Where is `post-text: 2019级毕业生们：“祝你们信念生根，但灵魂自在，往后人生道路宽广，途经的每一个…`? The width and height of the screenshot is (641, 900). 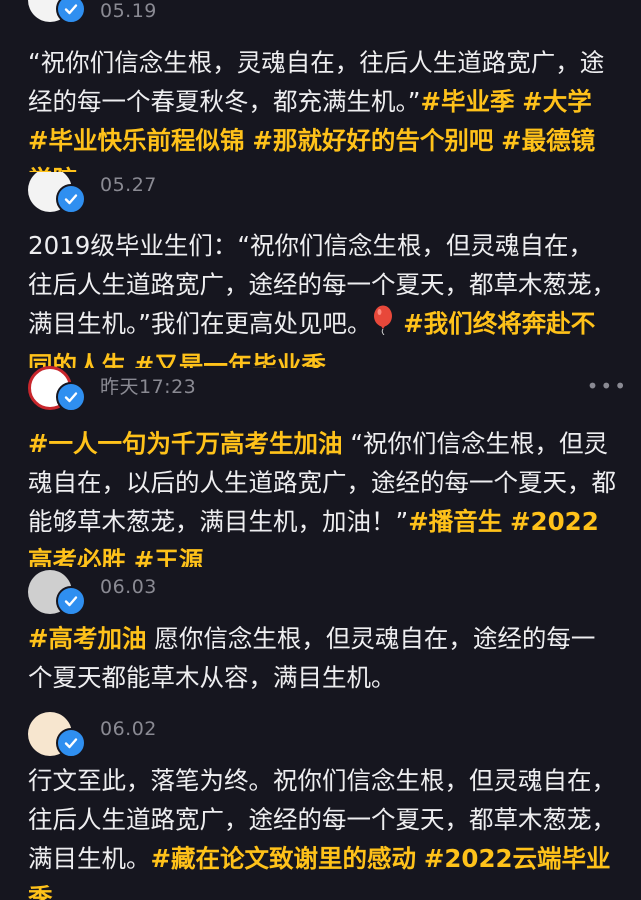 post-text: 2019级毕业生们：“祝你们信念生根，但灵魂自在，往后人生道路宽广，途经的每一个… is located at coordinates (322, 297).